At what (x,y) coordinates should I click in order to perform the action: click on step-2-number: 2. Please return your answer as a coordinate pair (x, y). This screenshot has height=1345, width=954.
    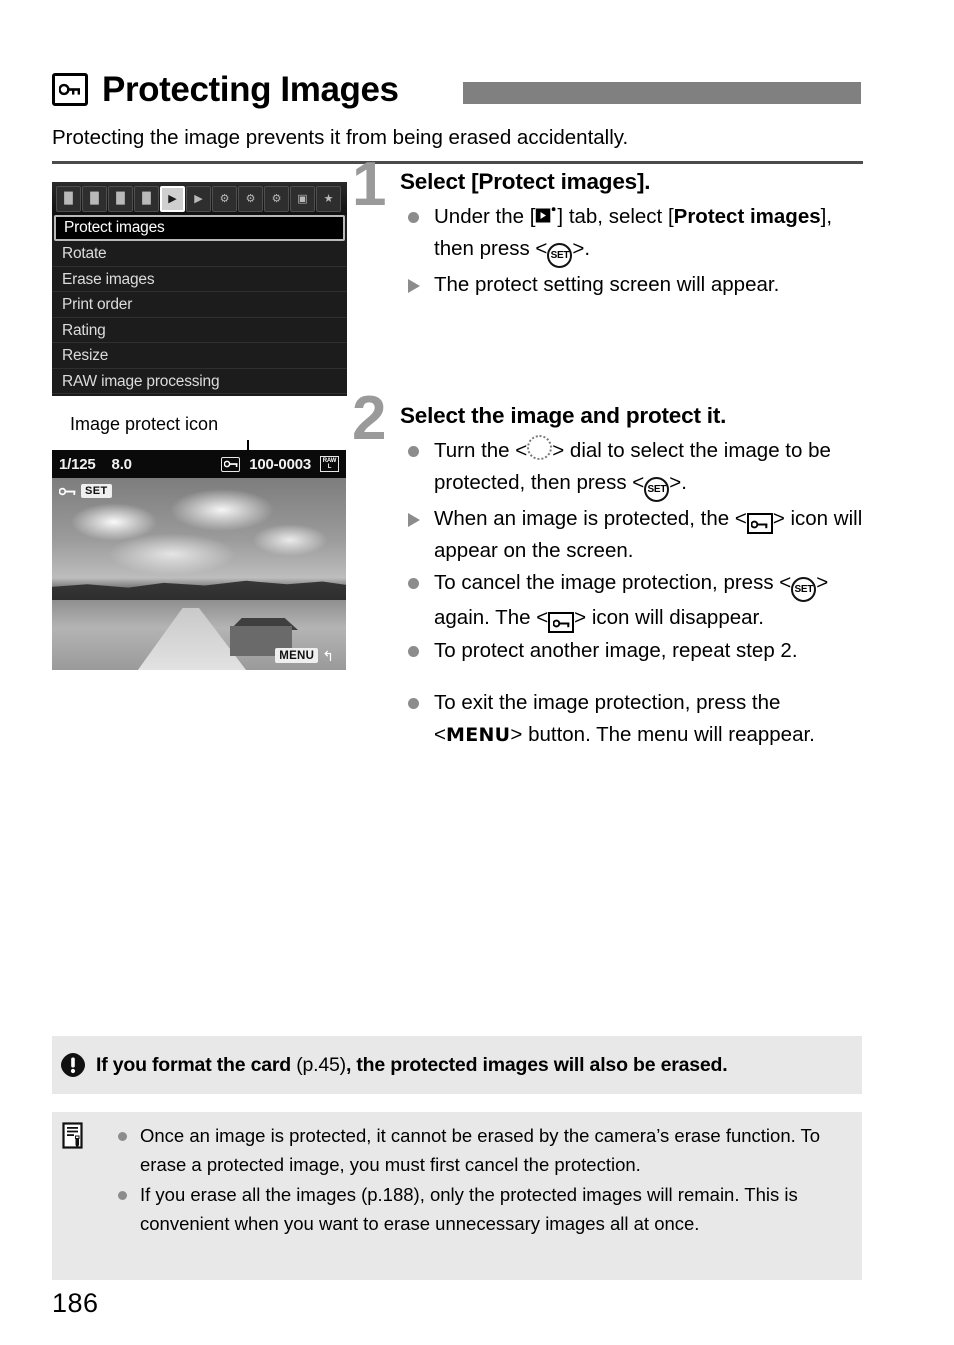
    Looking at the image, I should click on (369, 418).